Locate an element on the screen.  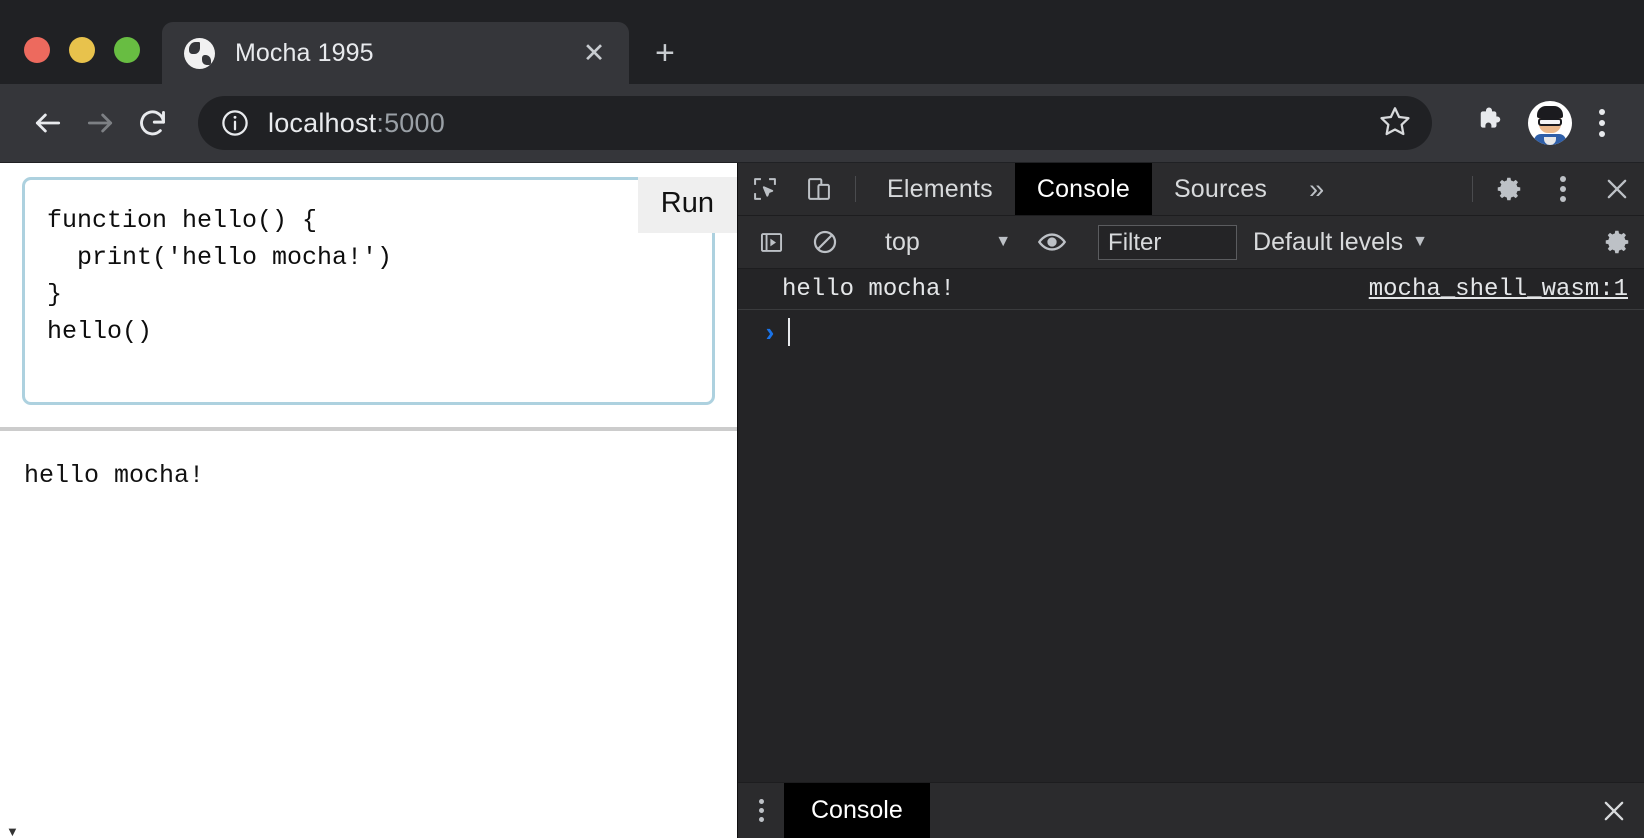
tab-elements: Elements is located at coordinates (940, 189).